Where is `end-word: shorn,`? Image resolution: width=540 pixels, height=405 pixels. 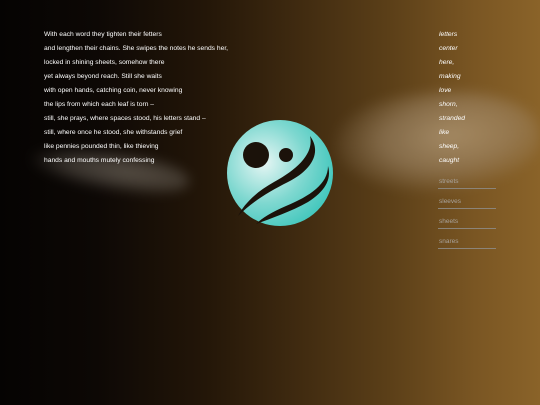 end-word: shorn, is located at coordinates (448, 104).